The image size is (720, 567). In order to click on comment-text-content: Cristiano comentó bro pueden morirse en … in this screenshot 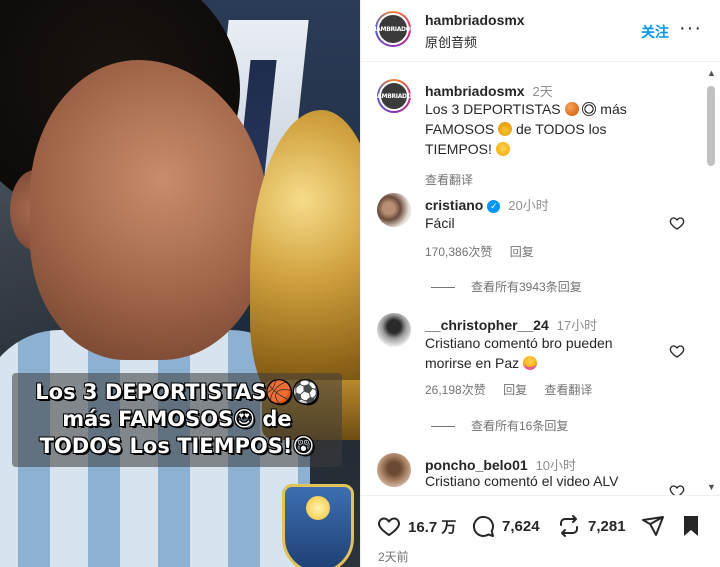, I will do `click(519, 353)`.